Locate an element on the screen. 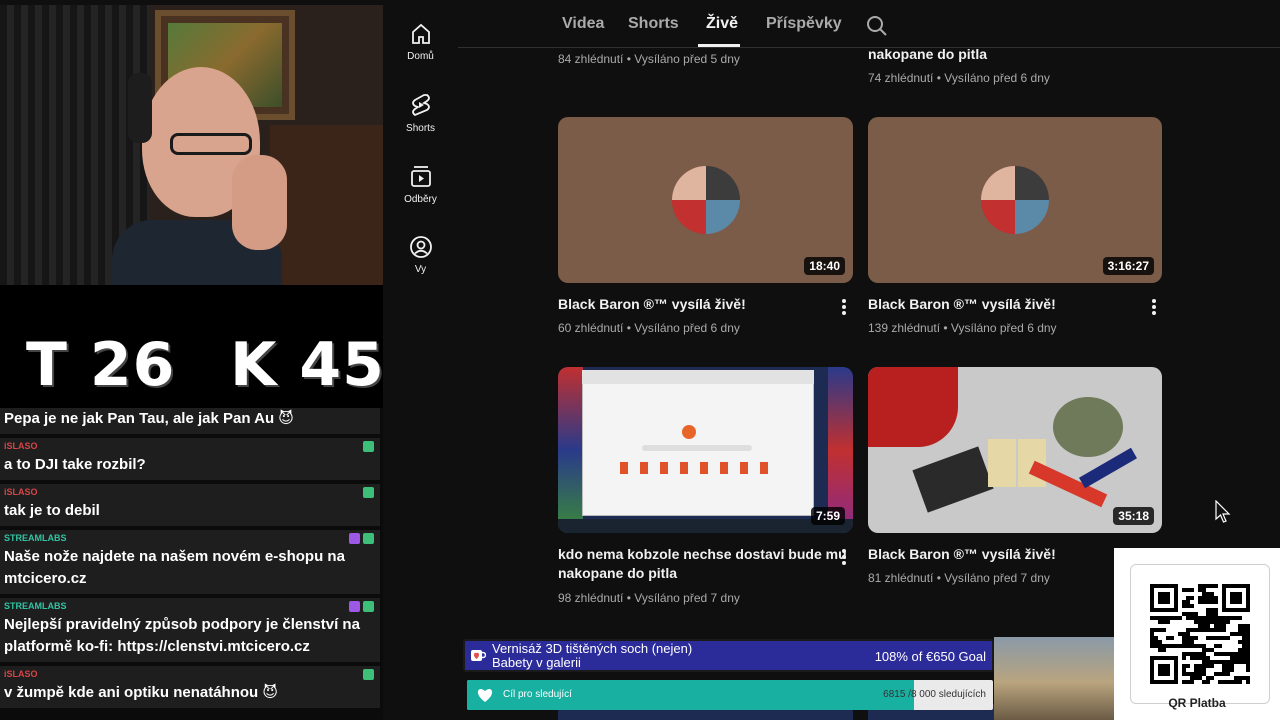 This screenshot has width=1280, height=720. shorts-icon is located at coordinates (420, 105).